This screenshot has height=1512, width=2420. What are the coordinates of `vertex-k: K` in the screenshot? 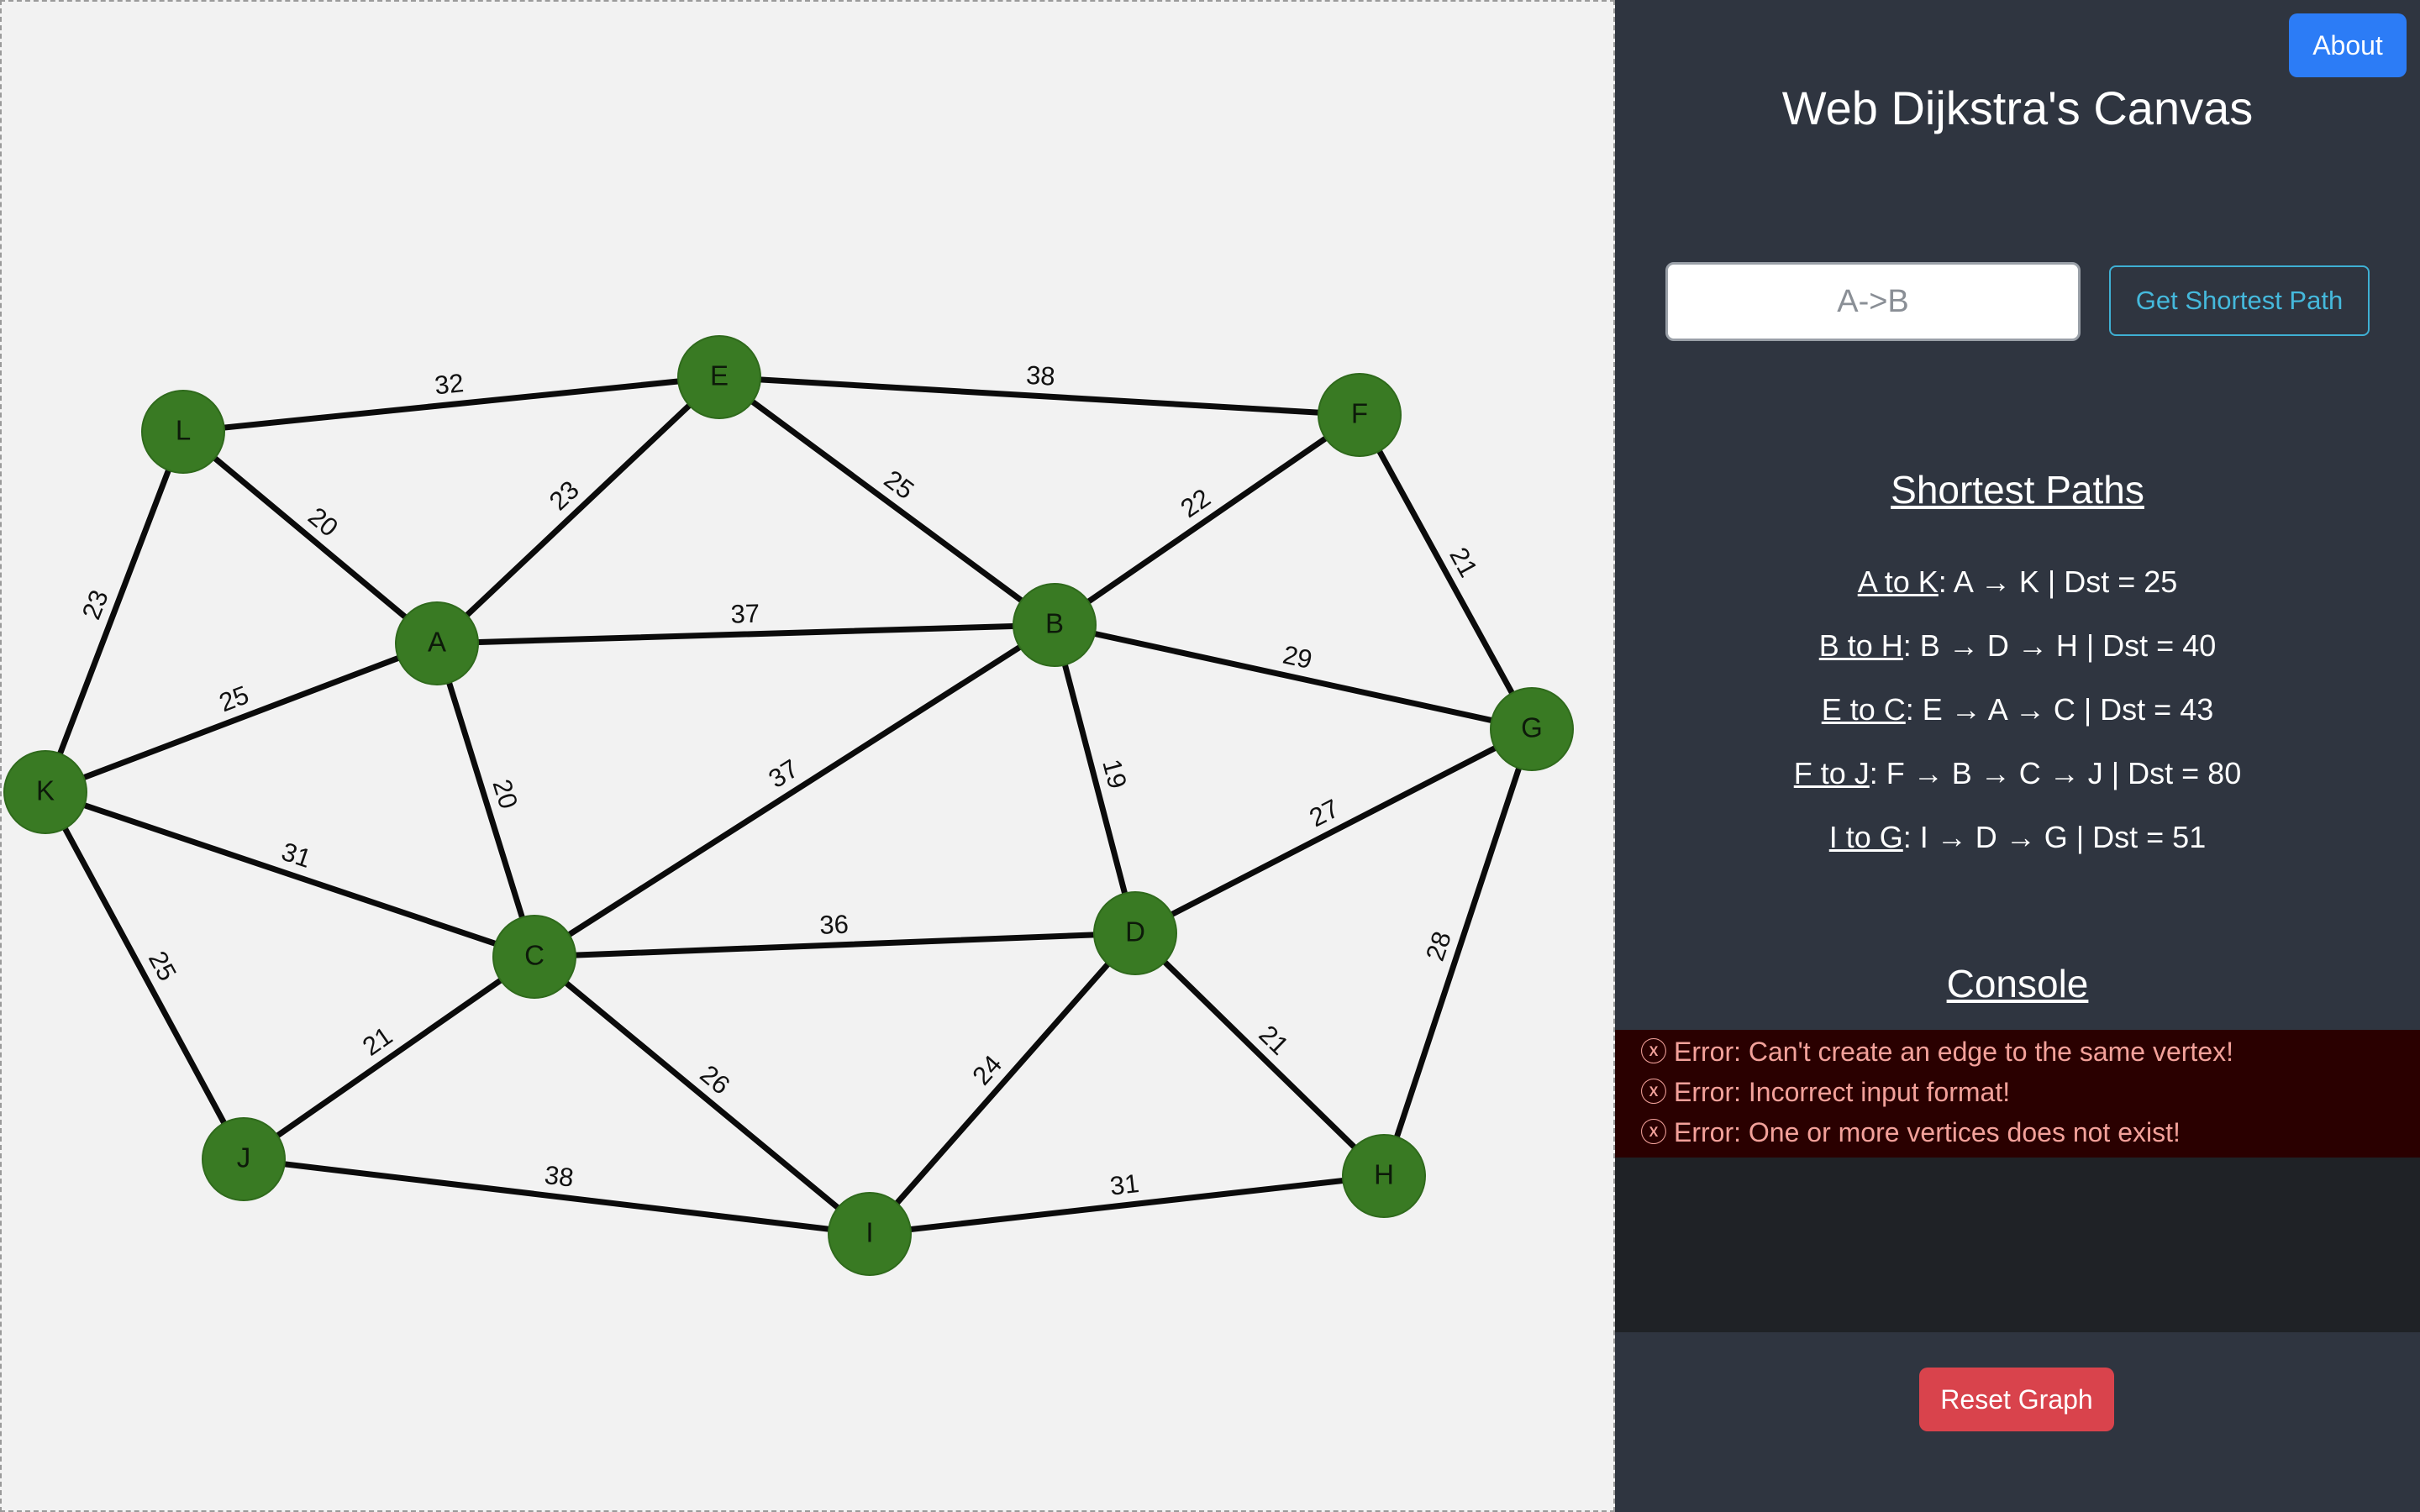 It's located at (45, 792).